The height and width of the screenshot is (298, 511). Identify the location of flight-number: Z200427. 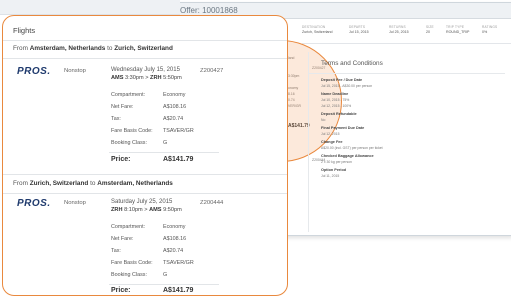
(212, 71).